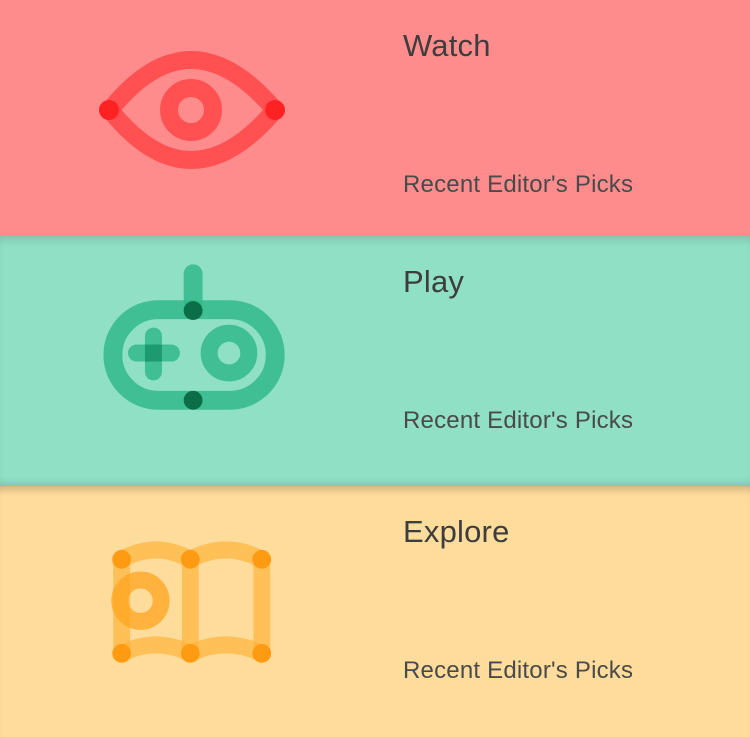 This screenshot has width=750, height=737. What do you see at coordinates (434, 281) in the screenshot?
I see `card-title: Play` at bounding box center [434, 281].